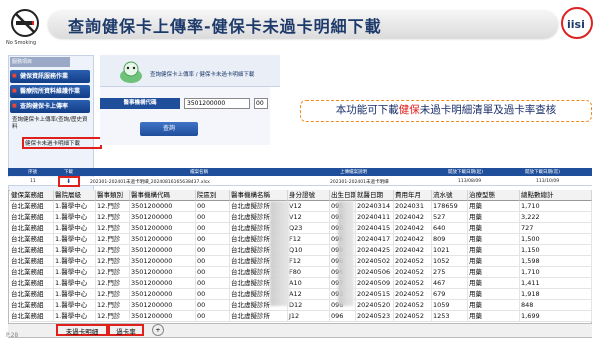  What do you see at coordinates (375, 316) in the screenshot?
I see `sheet-cell: 20240523` at bounding box center [375, 316].